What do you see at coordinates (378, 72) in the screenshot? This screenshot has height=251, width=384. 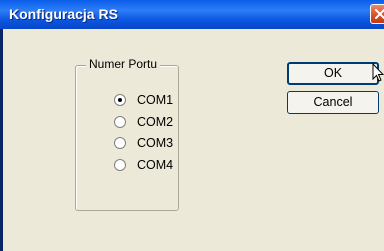 I see `mouse-cursor-icon` at bounding box center [378, 72].